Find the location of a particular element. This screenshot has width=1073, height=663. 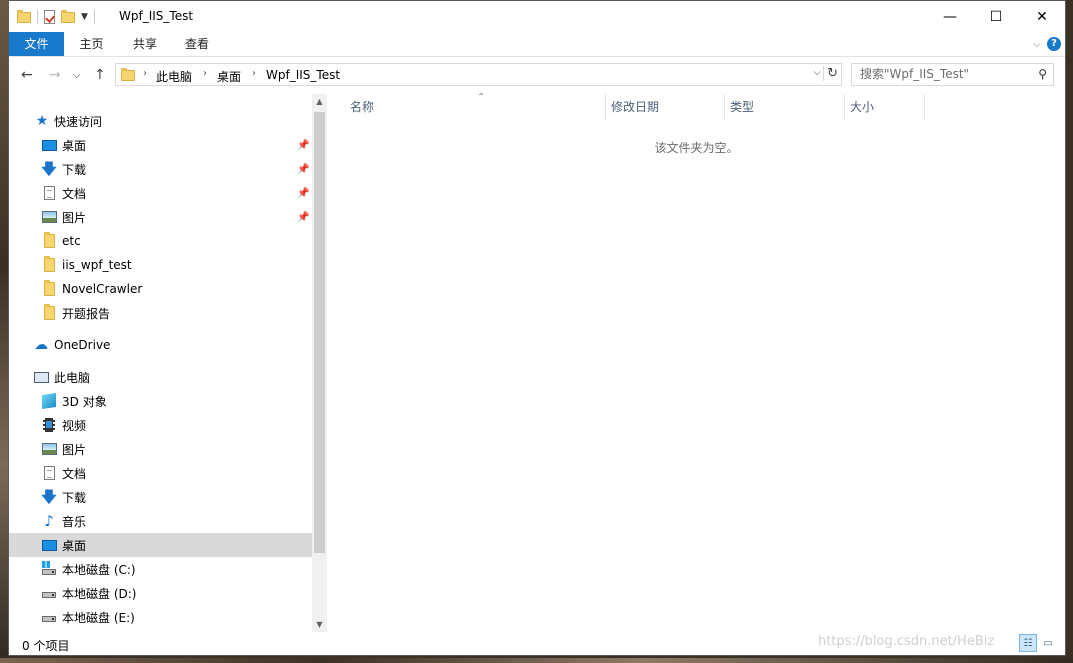

back-button: ← is located at coordinates (27, 75).